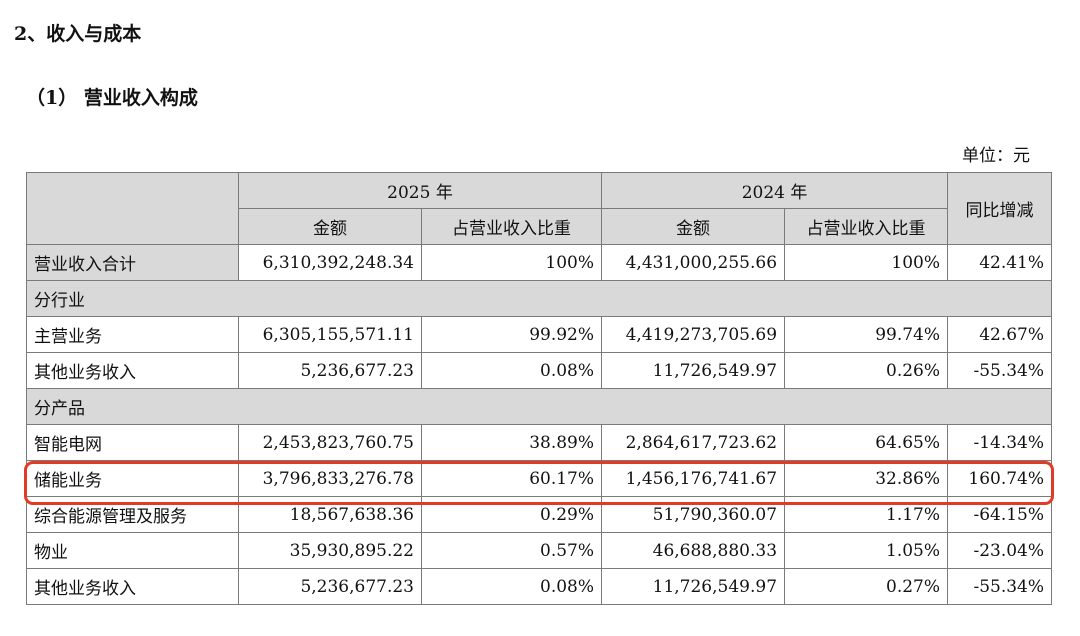  I want to click on section-label: 分行业, so click(539, 298).